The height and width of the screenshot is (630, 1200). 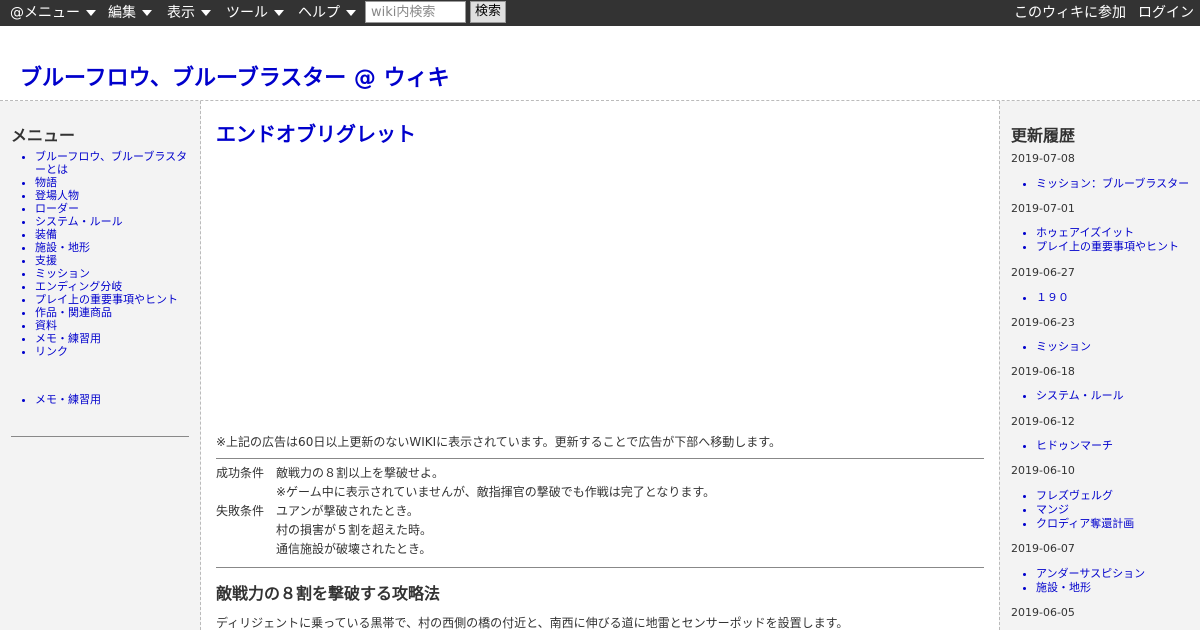 I want to click on join-wiki-link: このウィキに参加, so click(x=1070, y=13).